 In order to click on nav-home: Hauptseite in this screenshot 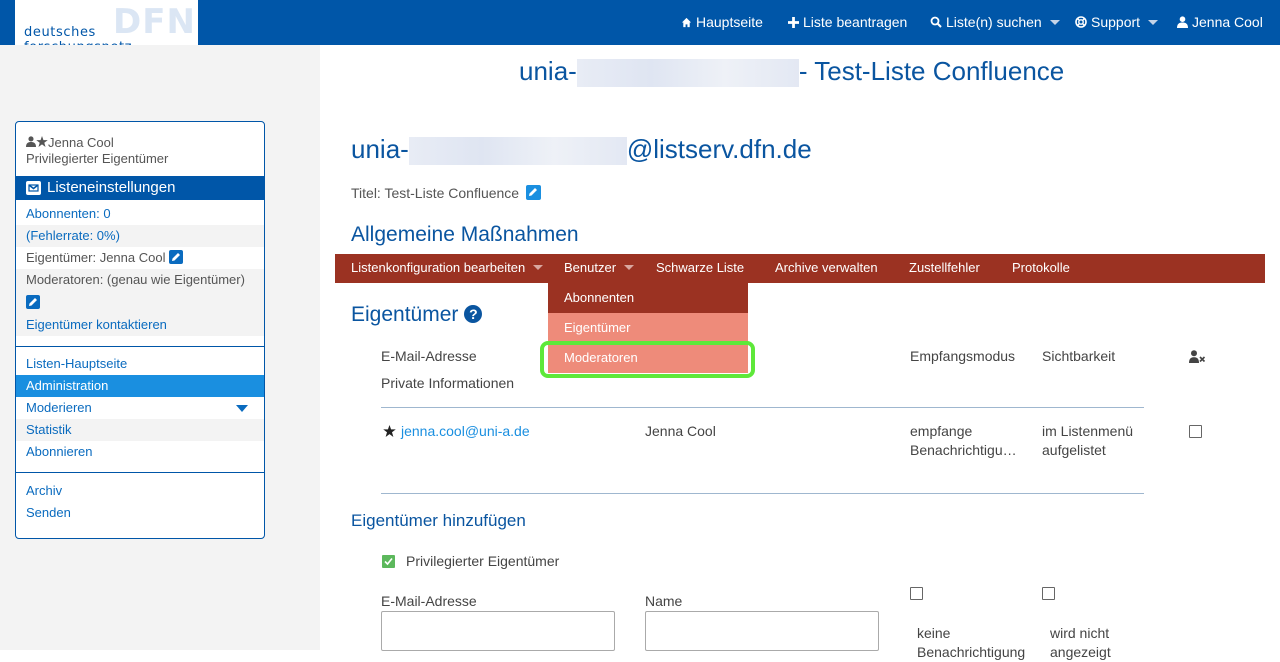, I will do `click(722, 22)`.